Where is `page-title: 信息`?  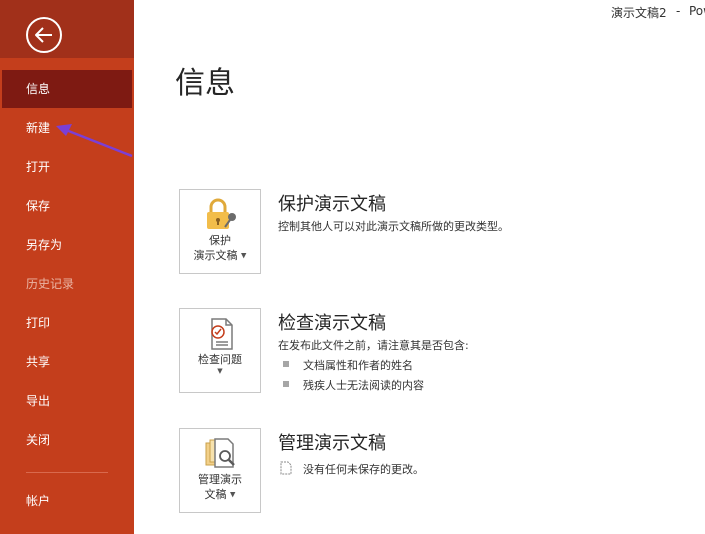 page-title: 信息 is located at coordinates (205, 83).